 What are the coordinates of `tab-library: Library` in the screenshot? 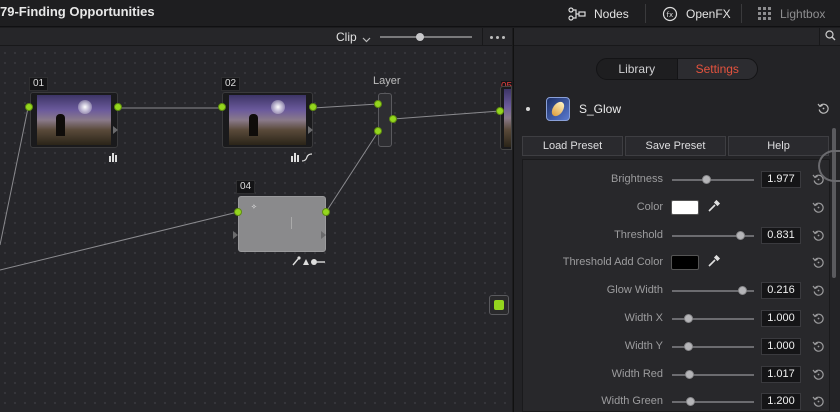 It's located at (637, 69).